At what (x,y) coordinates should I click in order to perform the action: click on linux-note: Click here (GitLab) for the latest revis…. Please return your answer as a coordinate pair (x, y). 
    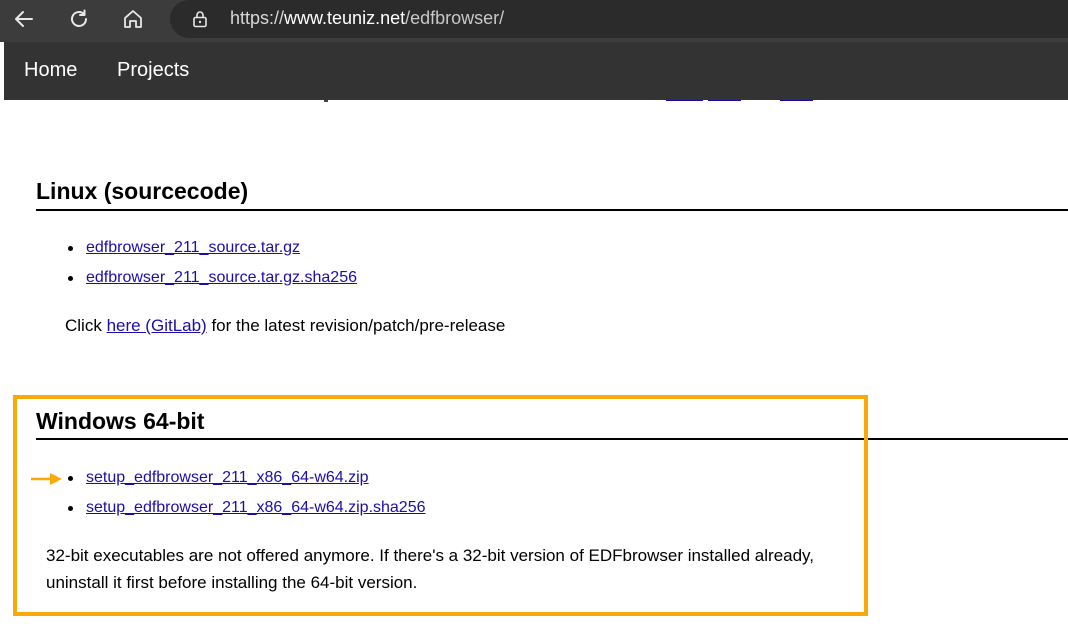
    Looking at the image, I should click on (285, 325).